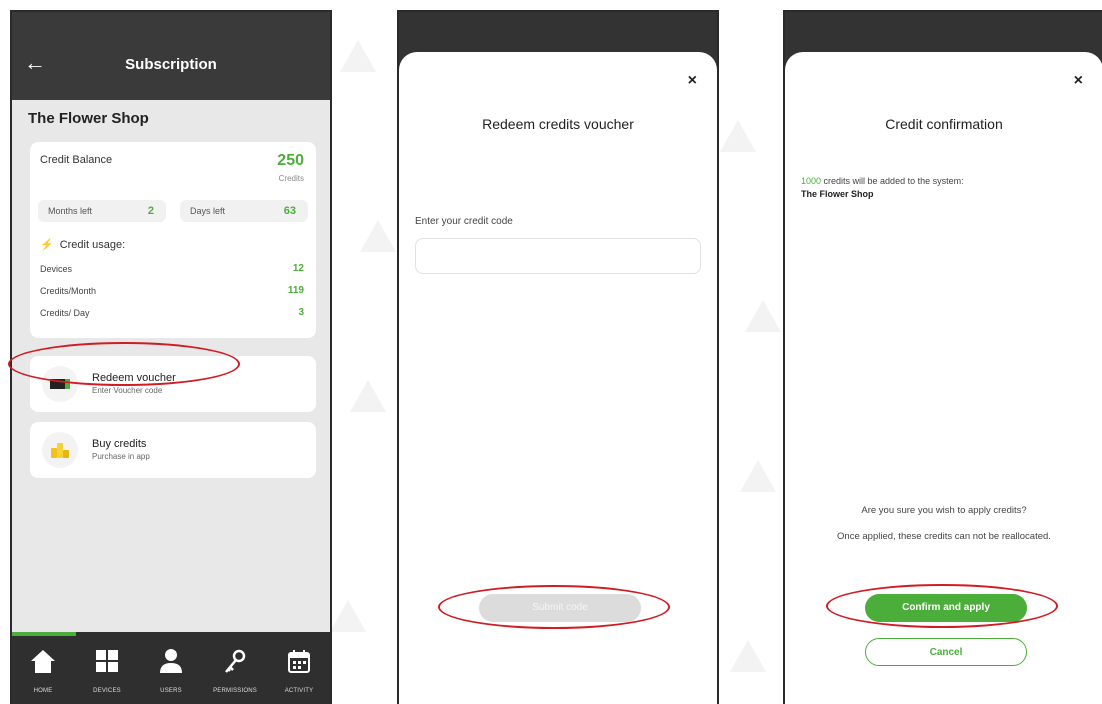 Image resolution: width=1102 pixels, height=704 pixels. I want to click on tab-label: ACTIVITY, so click(299, 691).